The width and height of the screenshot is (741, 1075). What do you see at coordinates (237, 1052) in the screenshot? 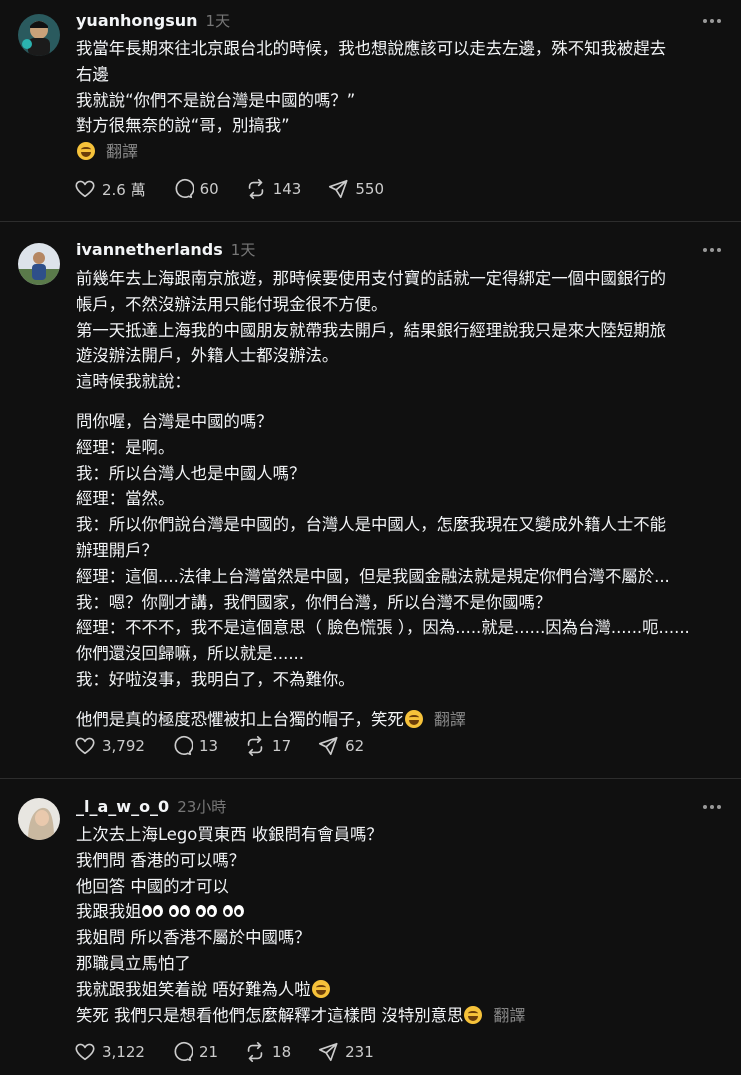
I see `action-bar: 3,122 21 18 231` at bounding box center [237, 1052].